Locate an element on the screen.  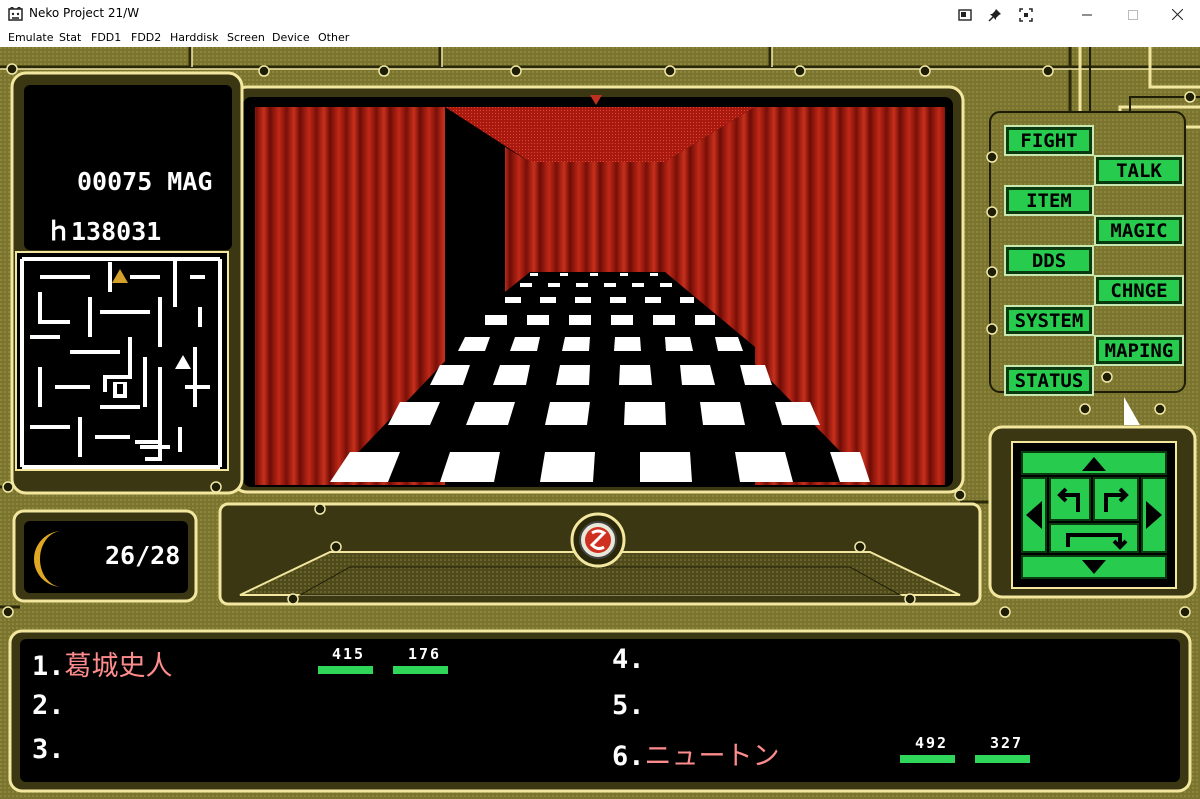
member-1-mp: 176 is located at coordinates (425, 654).